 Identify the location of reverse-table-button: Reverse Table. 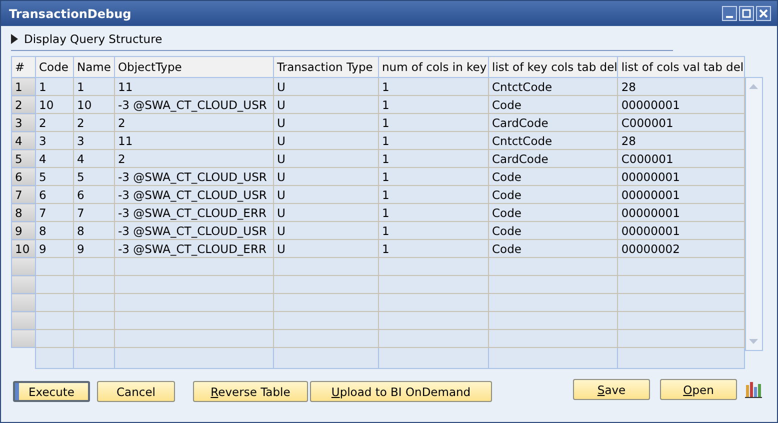
(250, 391).